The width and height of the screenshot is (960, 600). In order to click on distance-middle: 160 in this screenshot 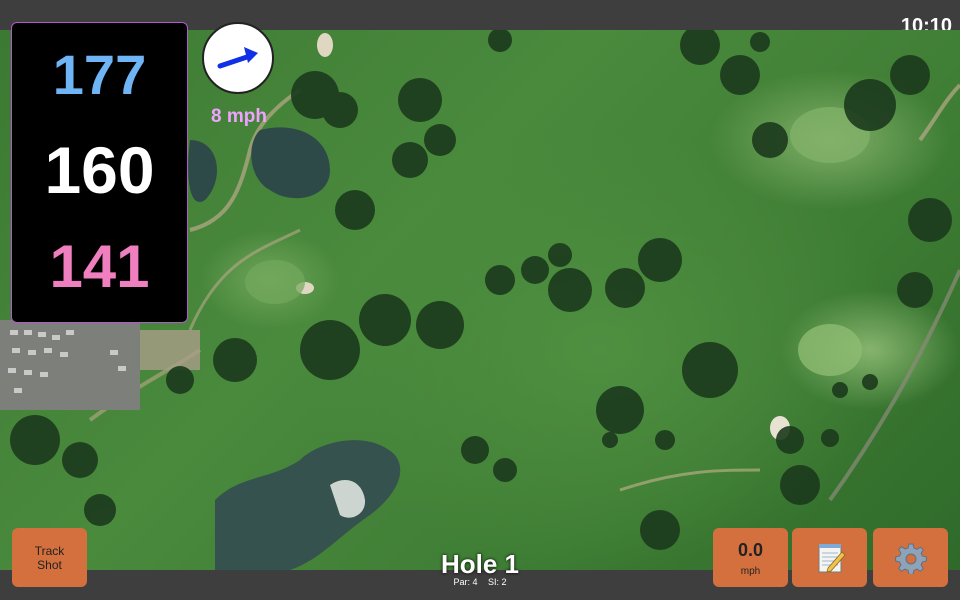, I will do `click(99, 170)`.